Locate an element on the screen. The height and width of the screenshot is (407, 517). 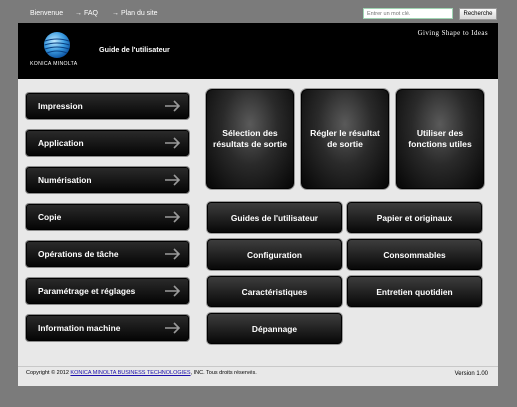
medium-button-label: Configuration is located at coordinates (274, 254).